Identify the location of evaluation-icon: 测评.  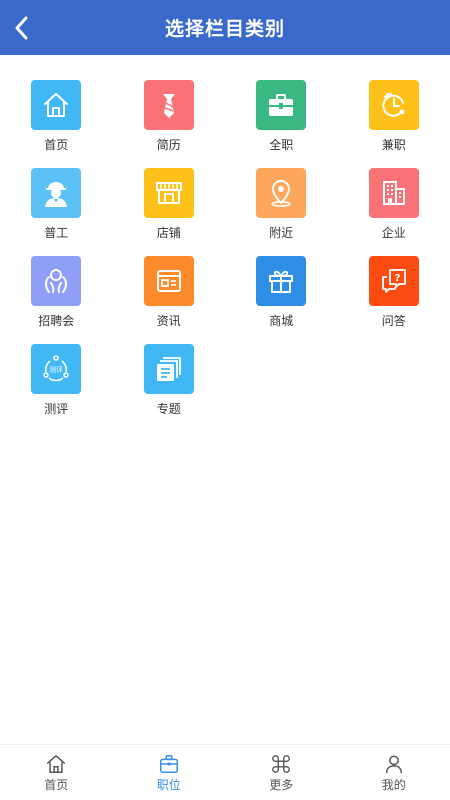
(56, 368).